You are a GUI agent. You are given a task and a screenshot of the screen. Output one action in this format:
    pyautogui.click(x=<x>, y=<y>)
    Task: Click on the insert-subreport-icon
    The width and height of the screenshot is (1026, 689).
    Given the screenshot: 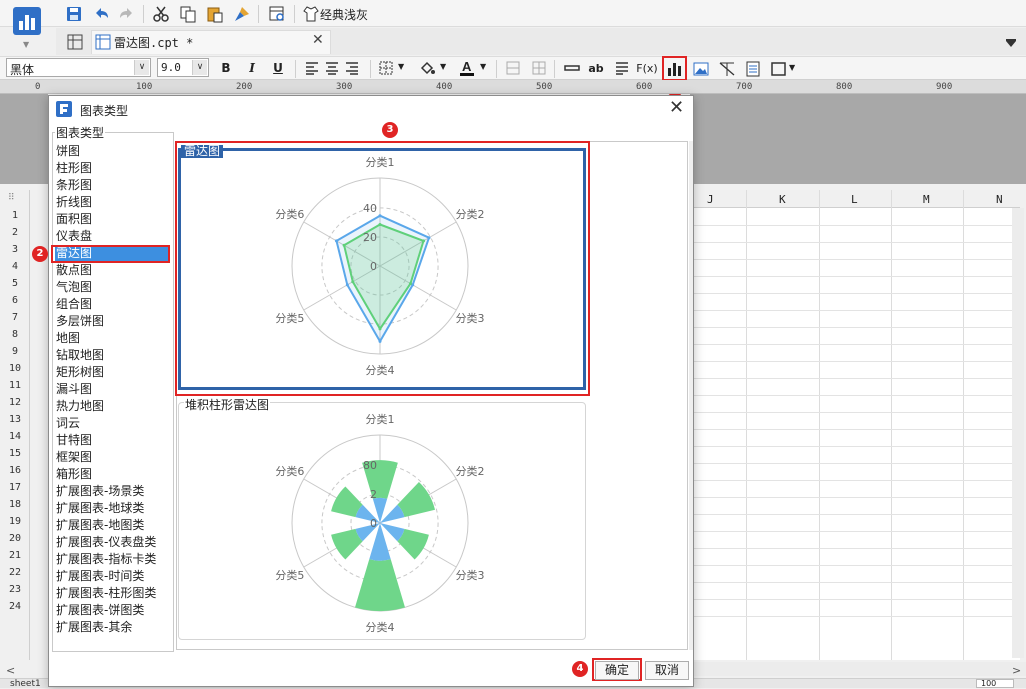 What is the action you would take?
    pyautogui.click(x=753, y=69)
    